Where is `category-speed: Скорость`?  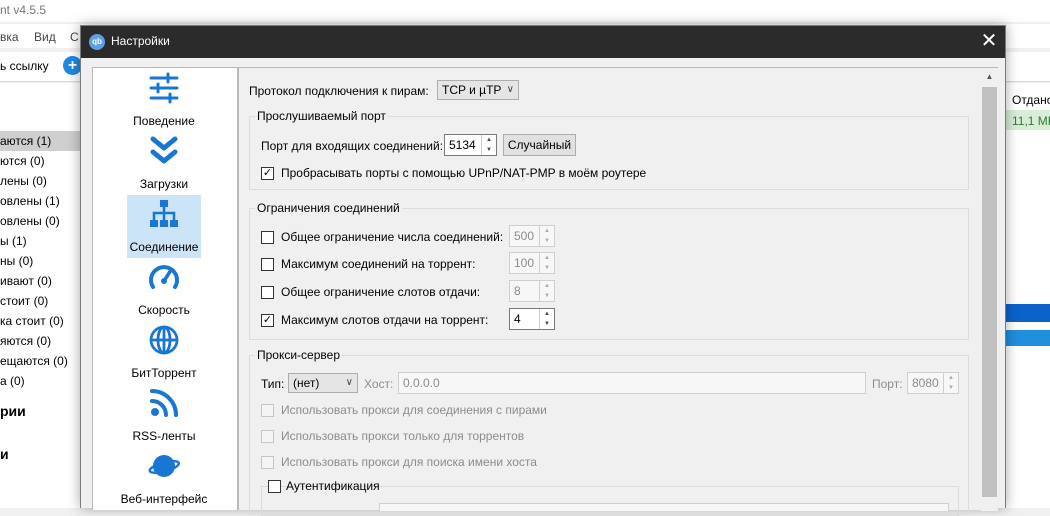 category-speed: Скорость is located at coordinates (164, 289).